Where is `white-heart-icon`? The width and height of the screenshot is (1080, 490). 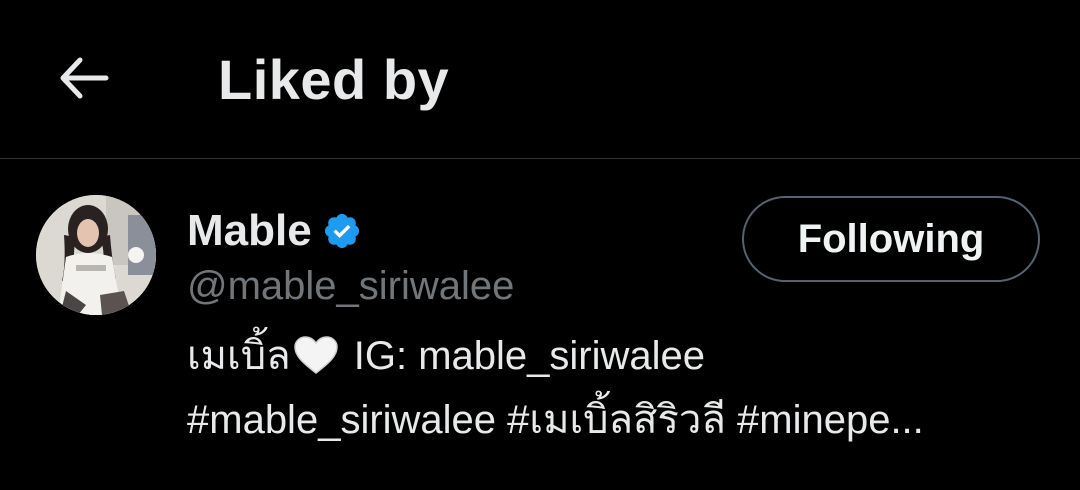
white-heart-icon is located at coordinates (315, 355).